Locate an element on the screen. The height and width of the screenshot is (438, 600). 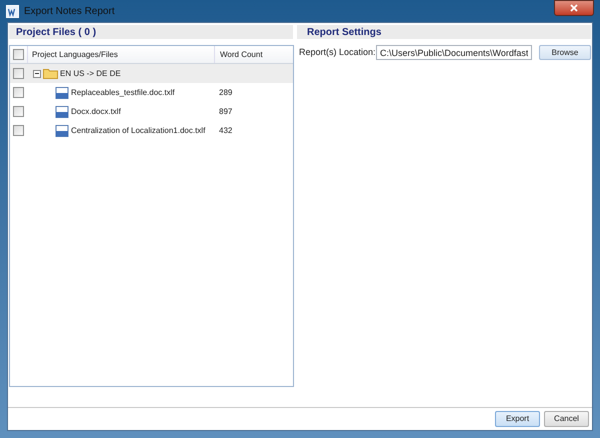
word-count: 897 is located at coordinates (225, 111).